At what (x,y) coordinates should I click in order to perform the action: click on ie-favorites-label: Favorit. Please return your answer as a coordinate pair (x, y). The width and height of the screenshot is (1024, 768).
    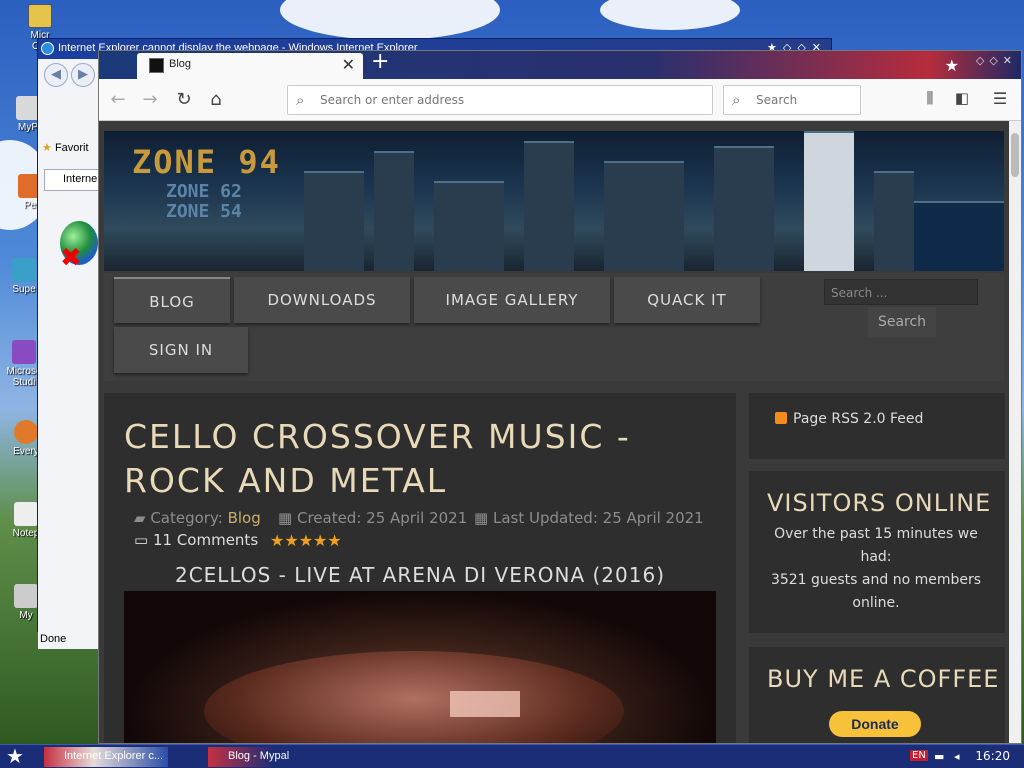
    Looking at the image, I should click on (71, 148).